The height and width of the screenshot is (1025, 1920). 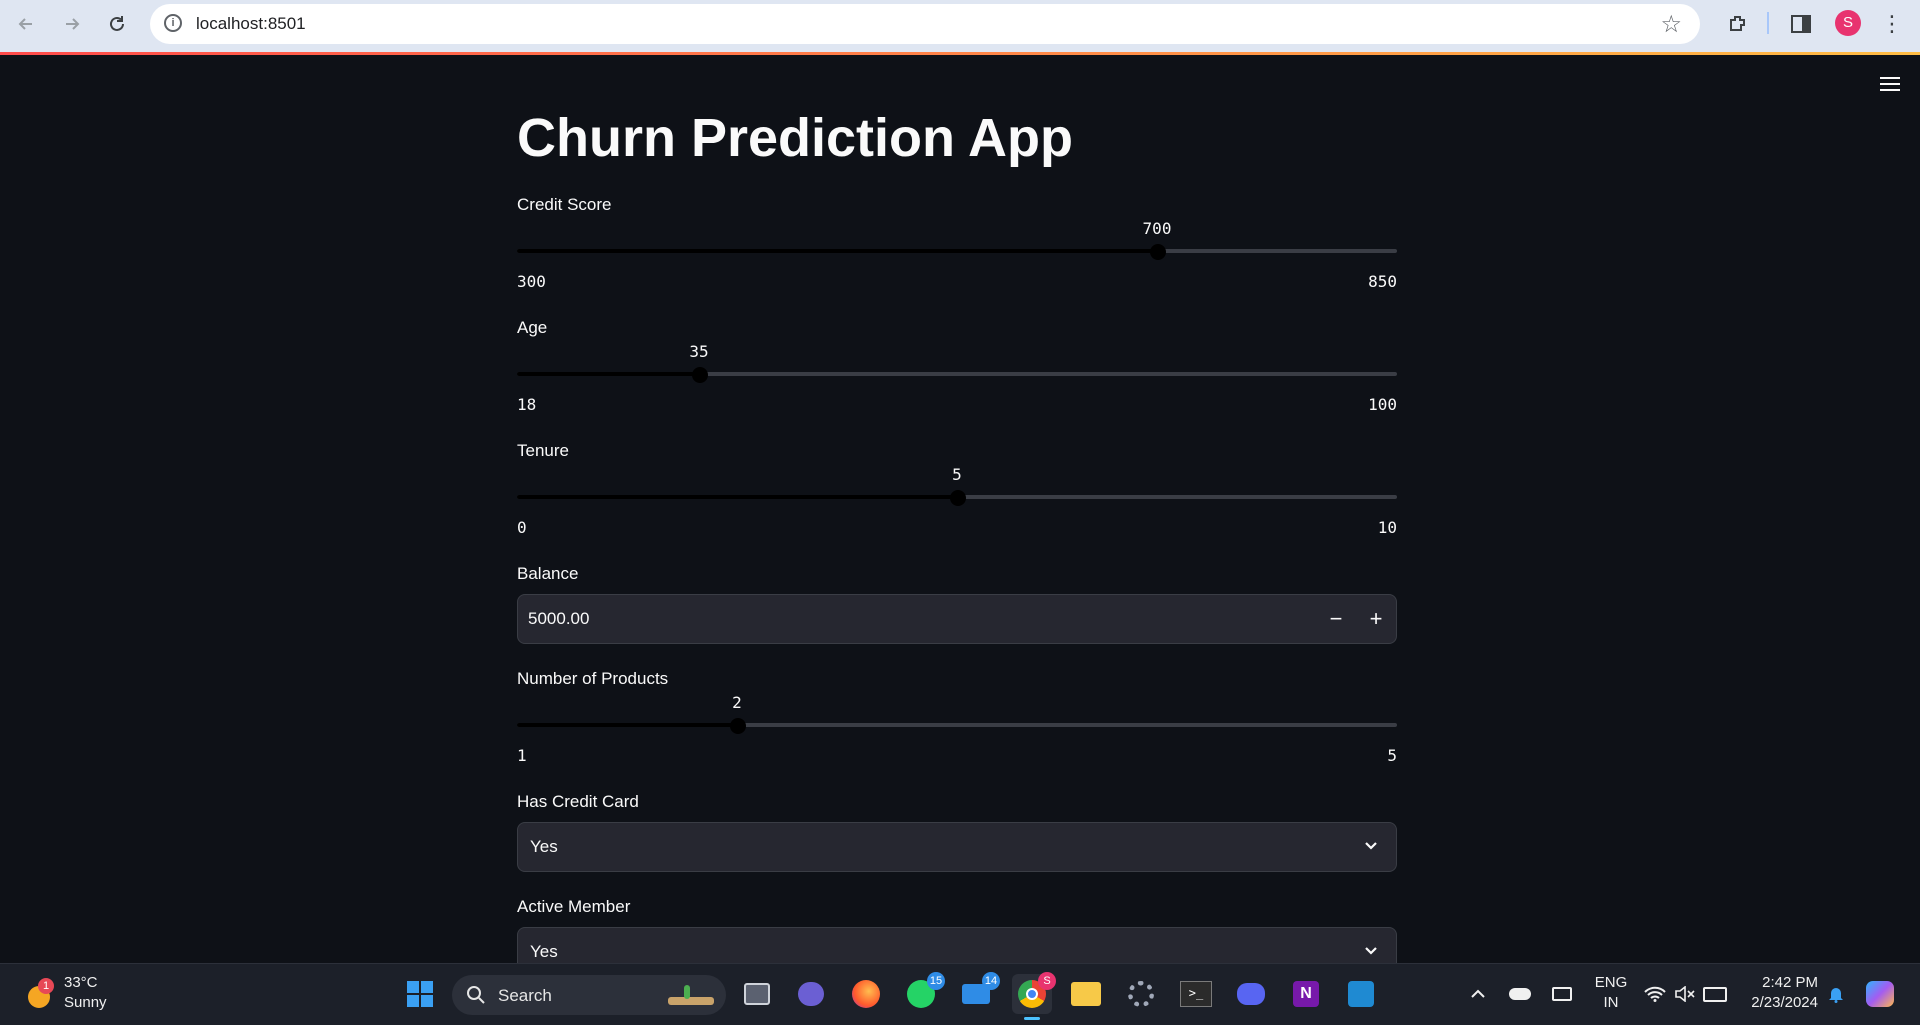 What do you see at coordinates (957, 474) in the screenshot?
I see `slider-value: 5` at bounding box center [957, 474].